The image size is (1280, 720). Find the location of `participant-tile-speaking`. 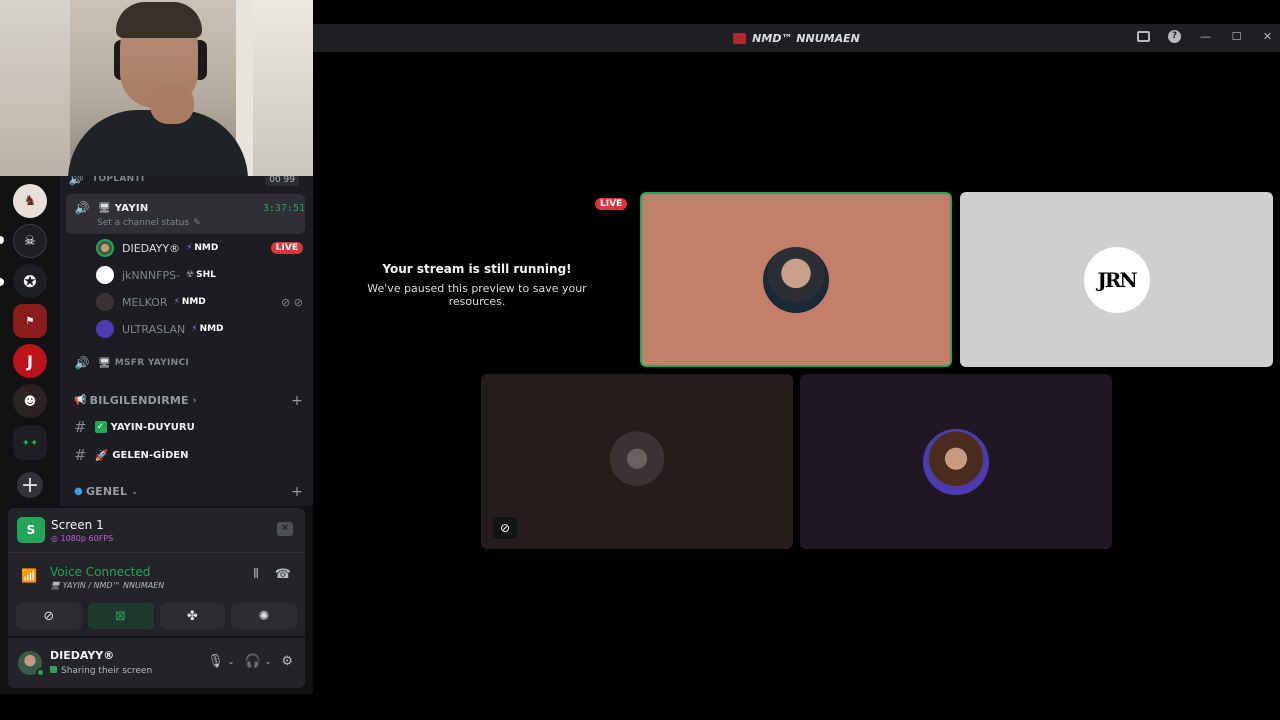

participant-tile-speaking is located at coordinates (796, 279).